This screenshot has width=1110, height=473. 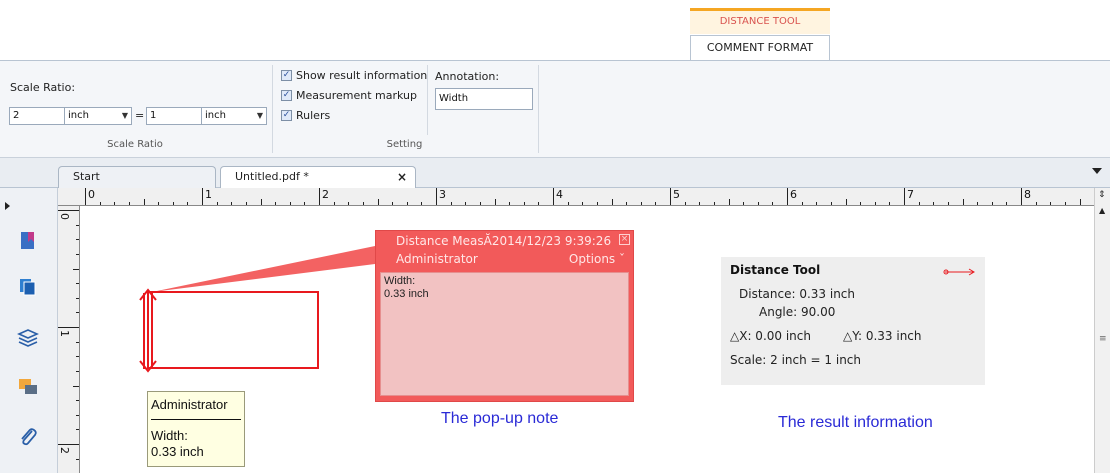 I want to click on measurement-markup-checkbox: ✓ Measurement markup, so click(x=349, y=95).